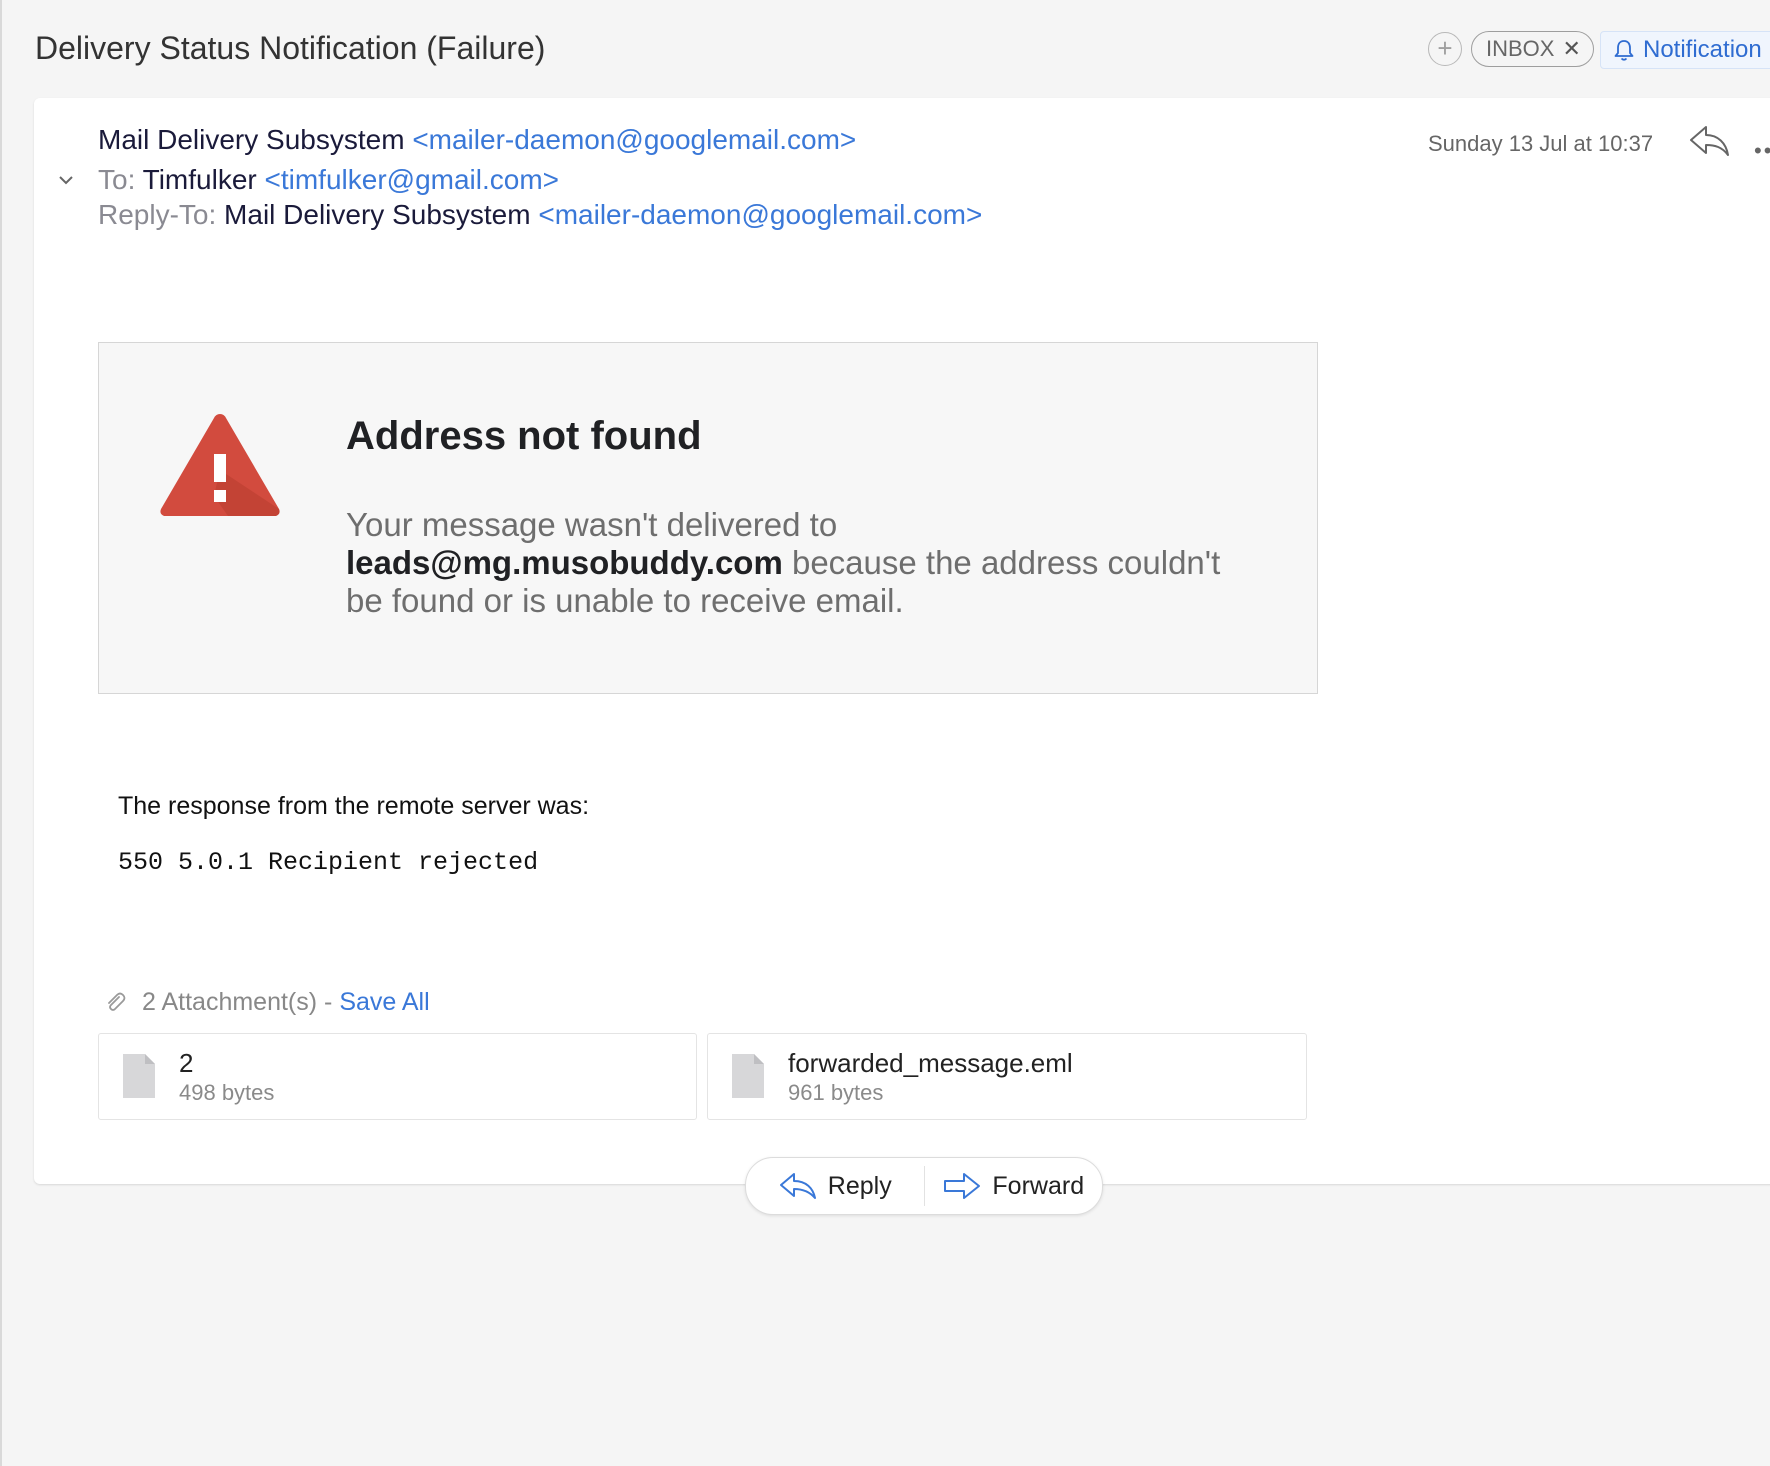  Describe the element at coordinates (524, 436) in the screenshot. I see `error-title: Address not found` at that location.